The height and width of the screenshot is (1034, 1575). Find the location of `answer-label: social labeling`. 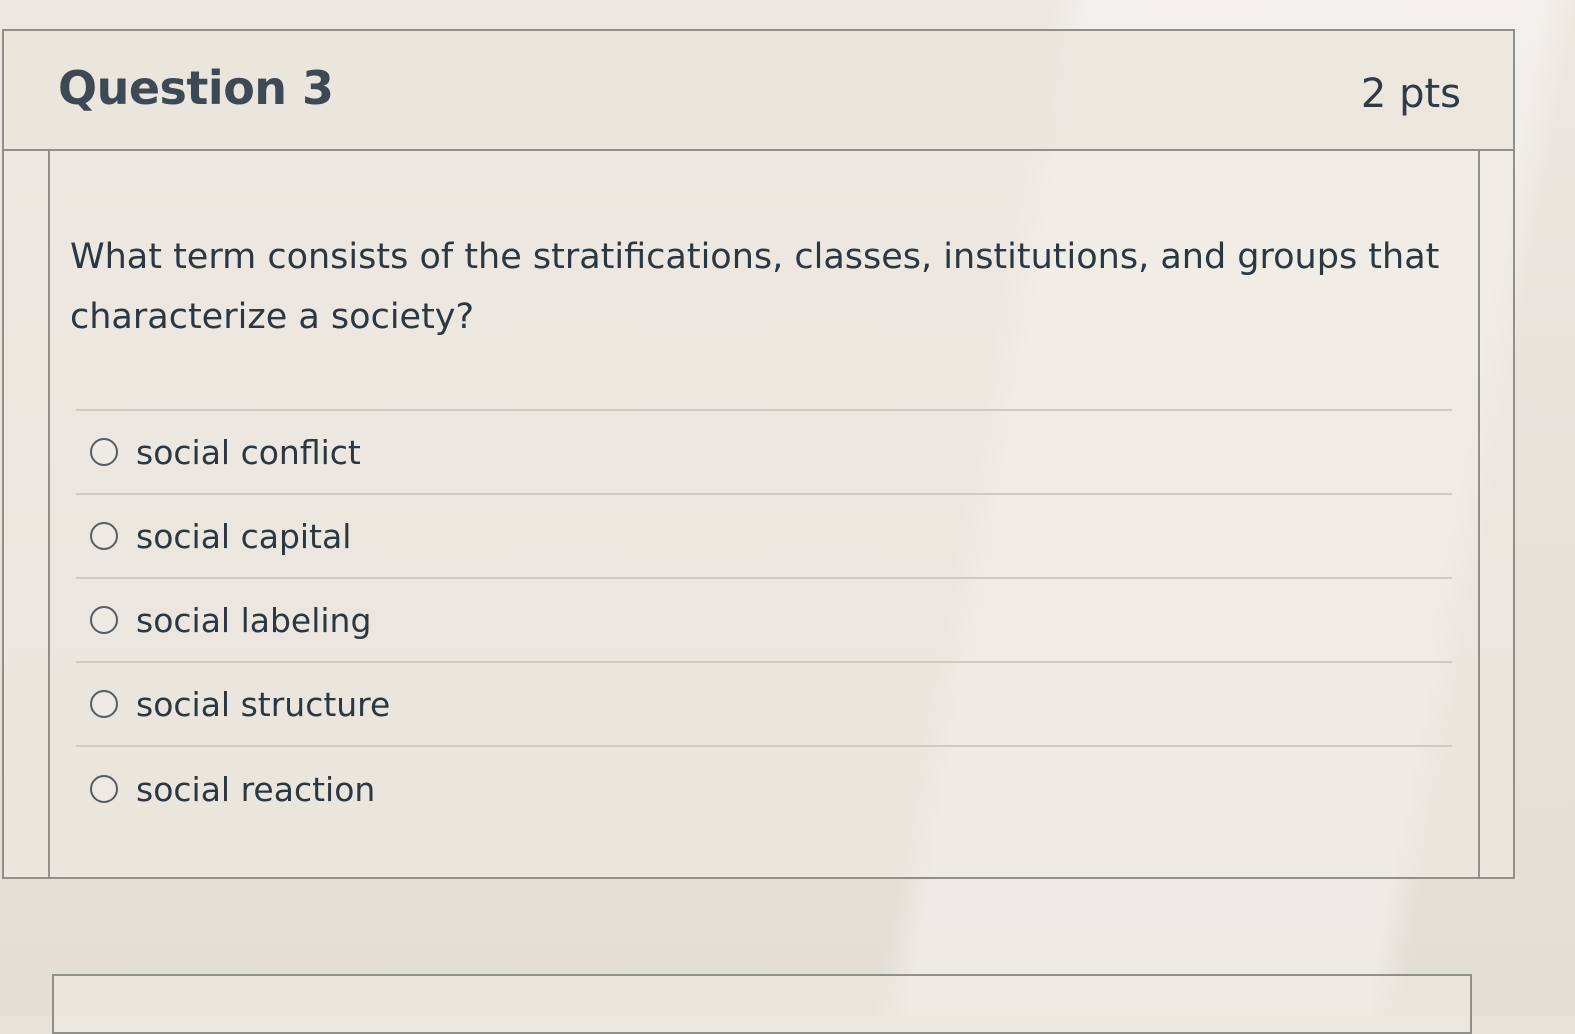

answer-label: social labeling is located at coordinates (254, 620).